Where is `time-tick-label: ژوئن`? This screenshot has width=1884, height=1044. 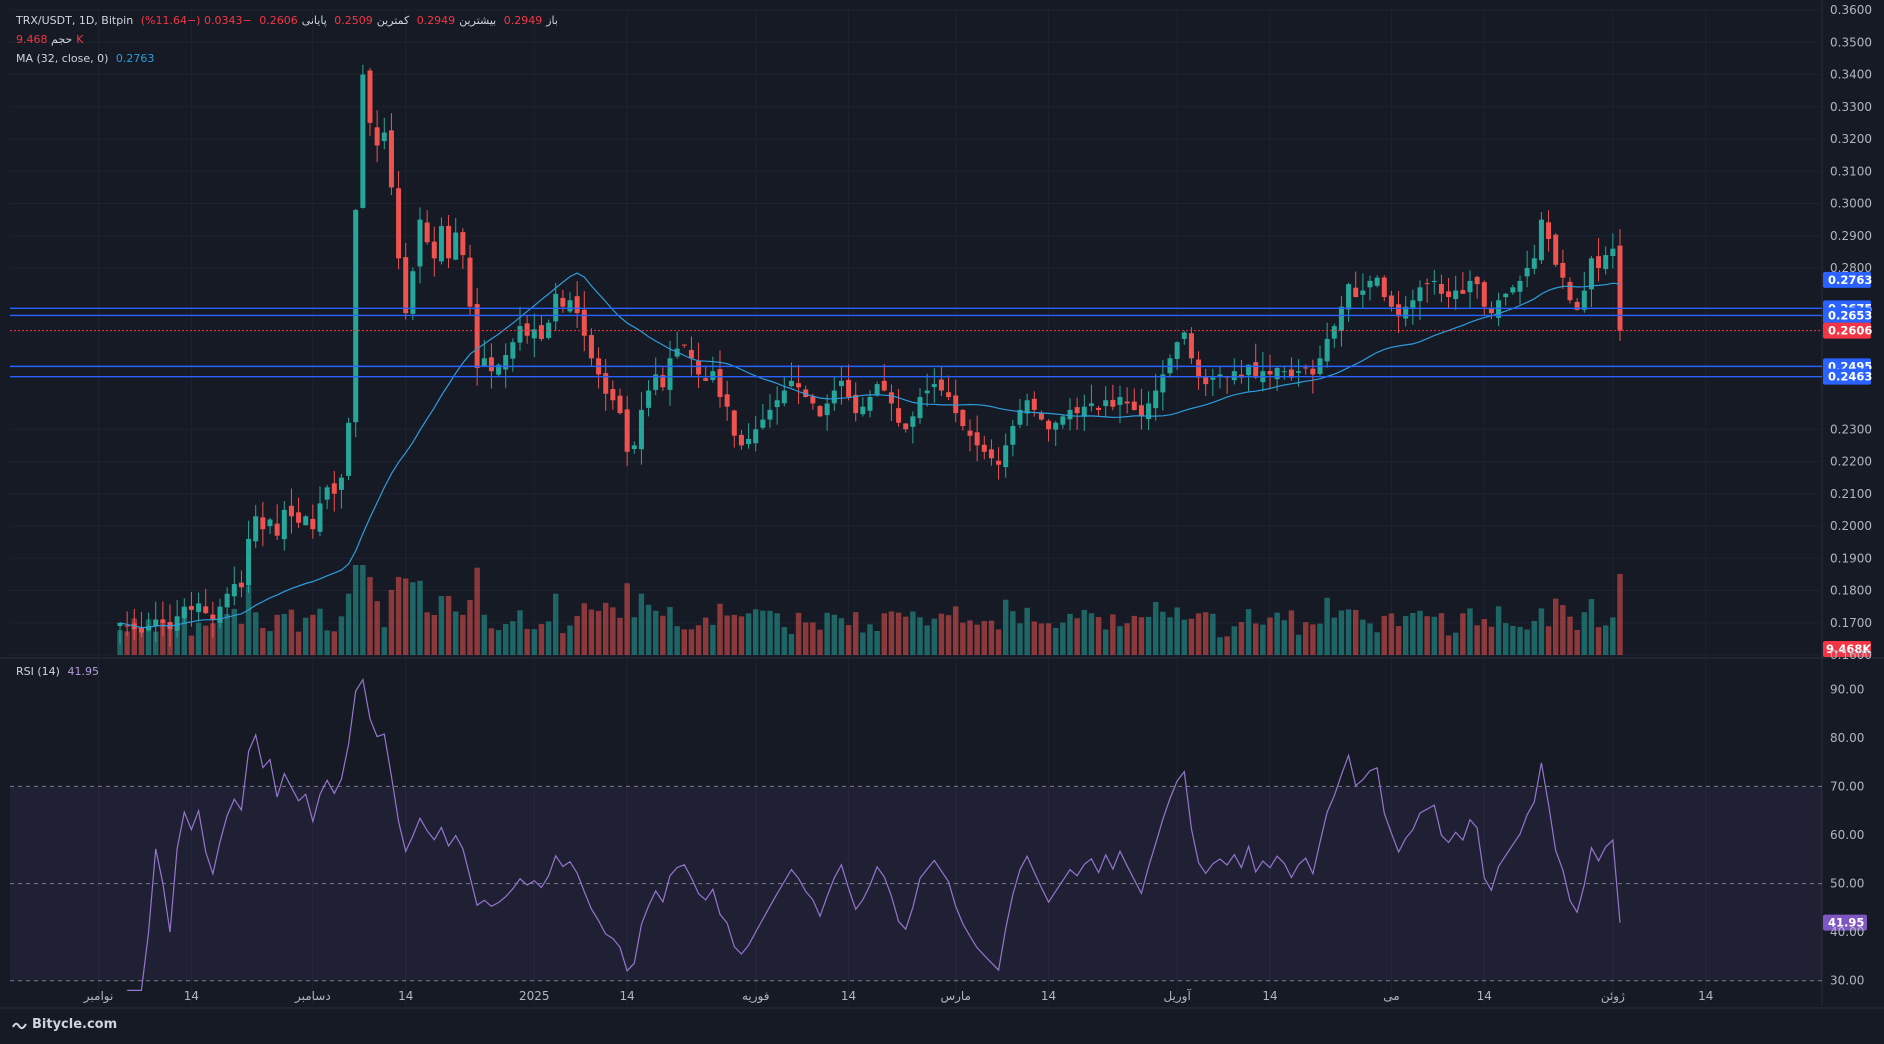 time-tick-label: ژوئن is located at coordinates (1613, 996).